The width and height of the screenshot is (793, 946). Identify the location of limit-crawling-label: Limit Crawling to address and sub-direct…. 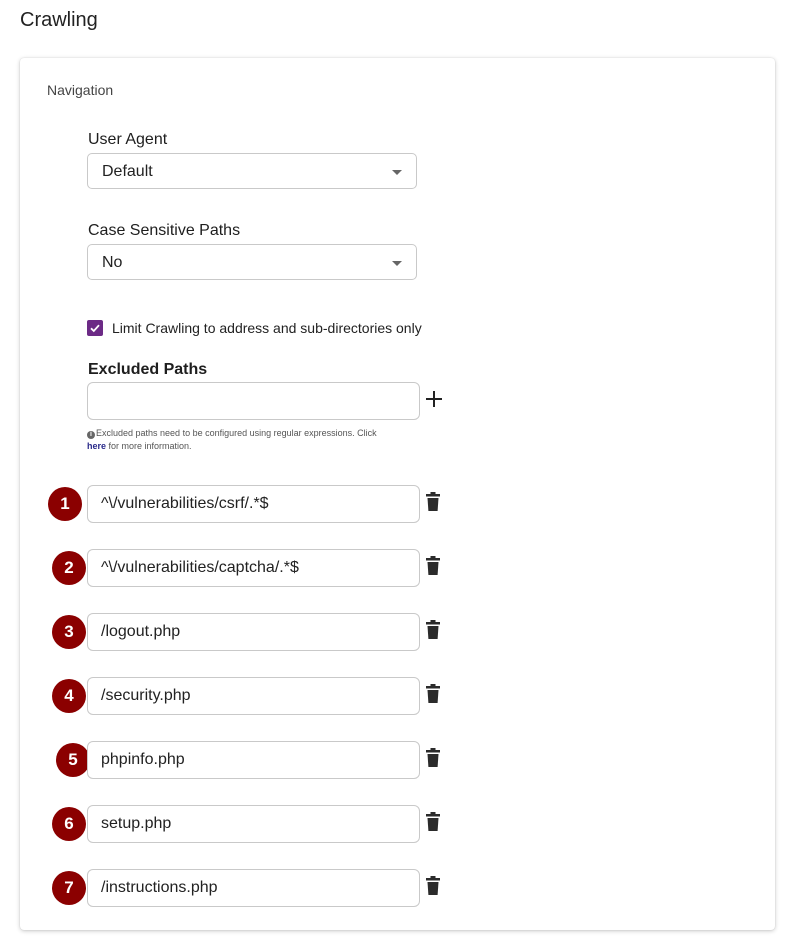
(267, 328).